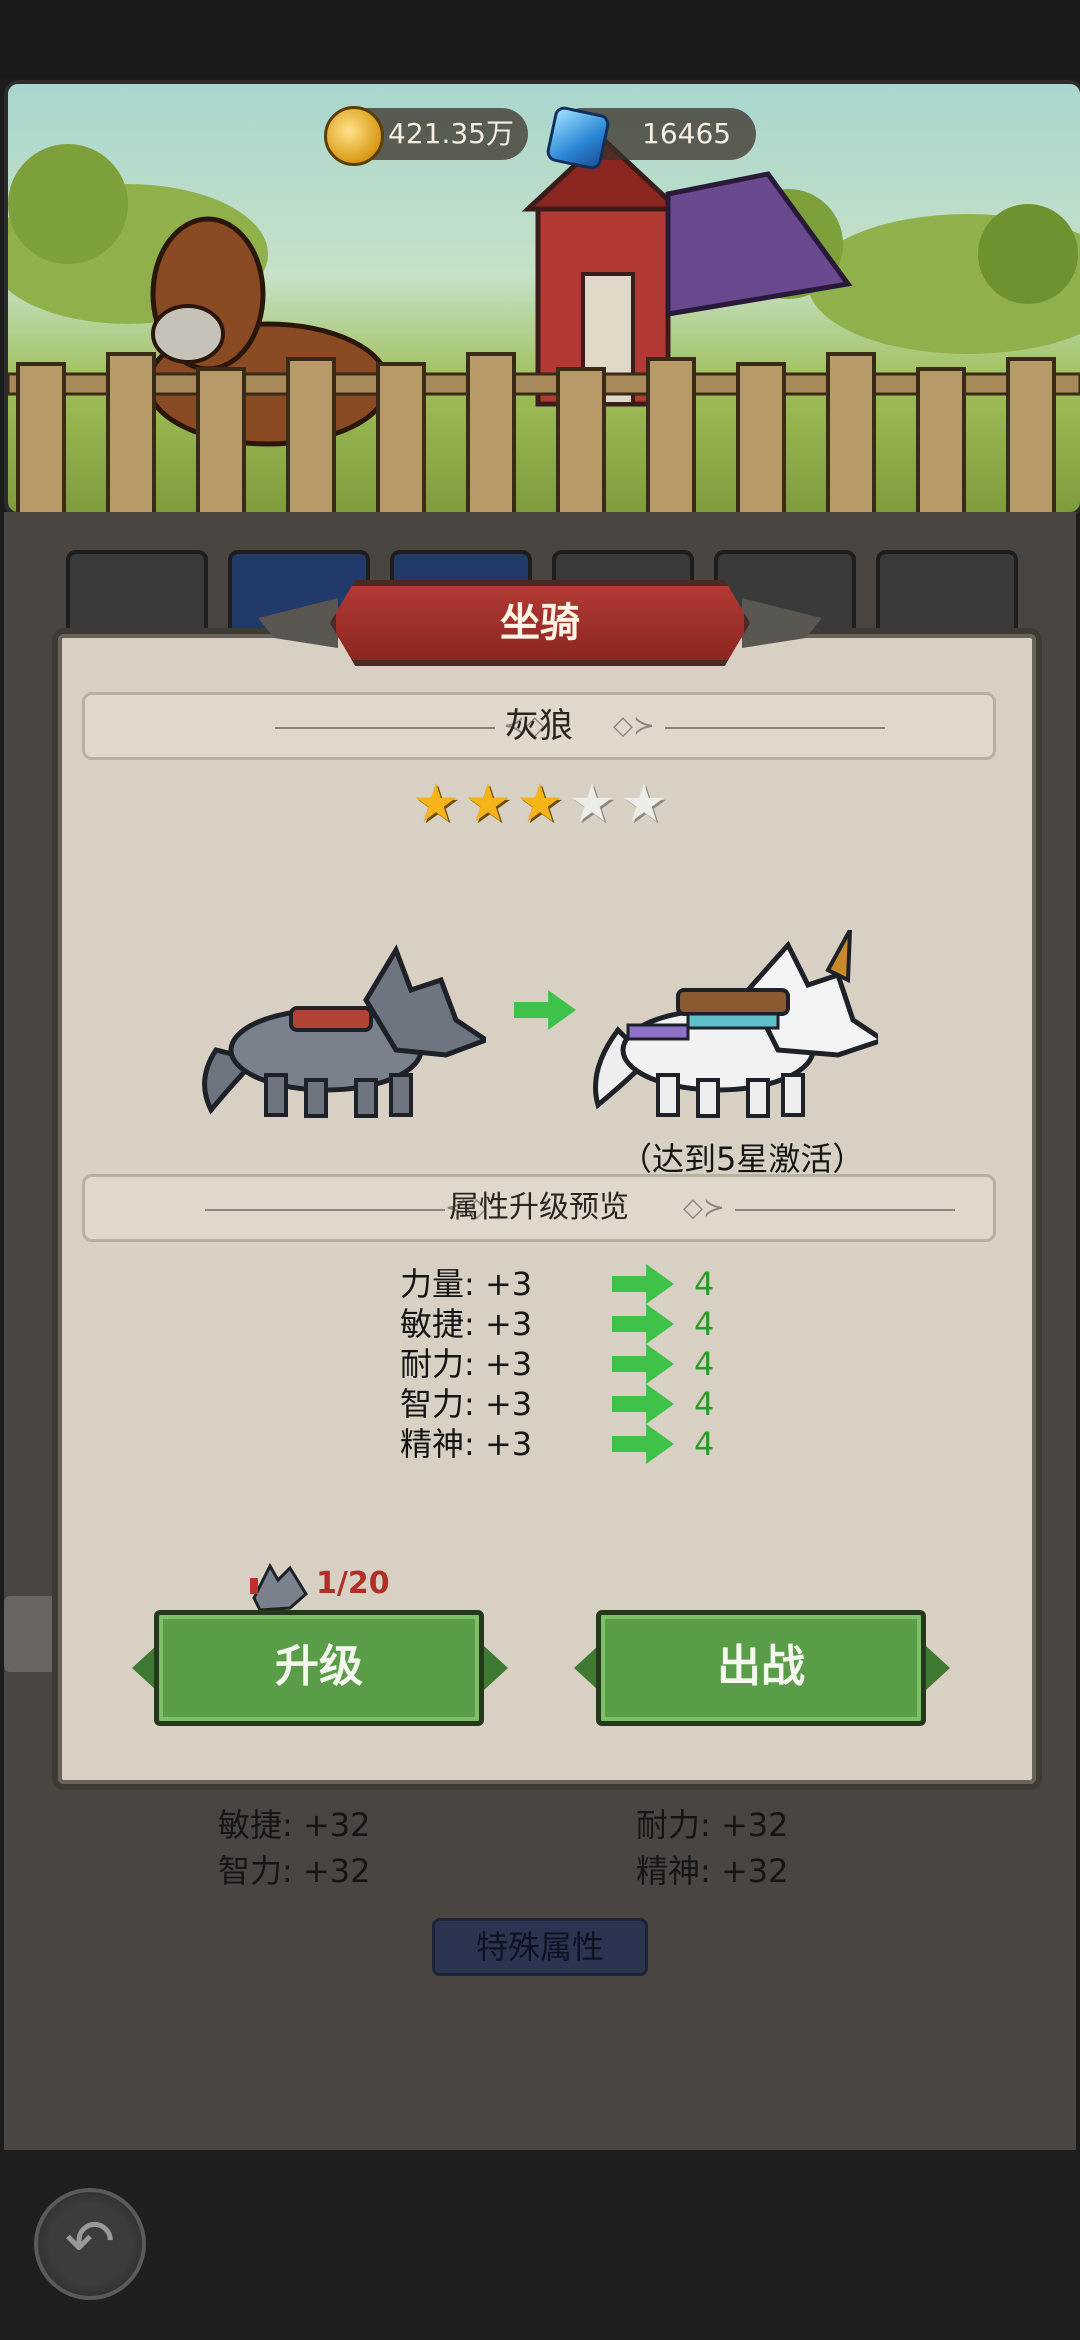 This screenshot has width=1080, height=2340. Describe the element at coordinates (712, 1825) in the screenshot. I see `bg-stat-stamina: 耐力: +32` at that location.